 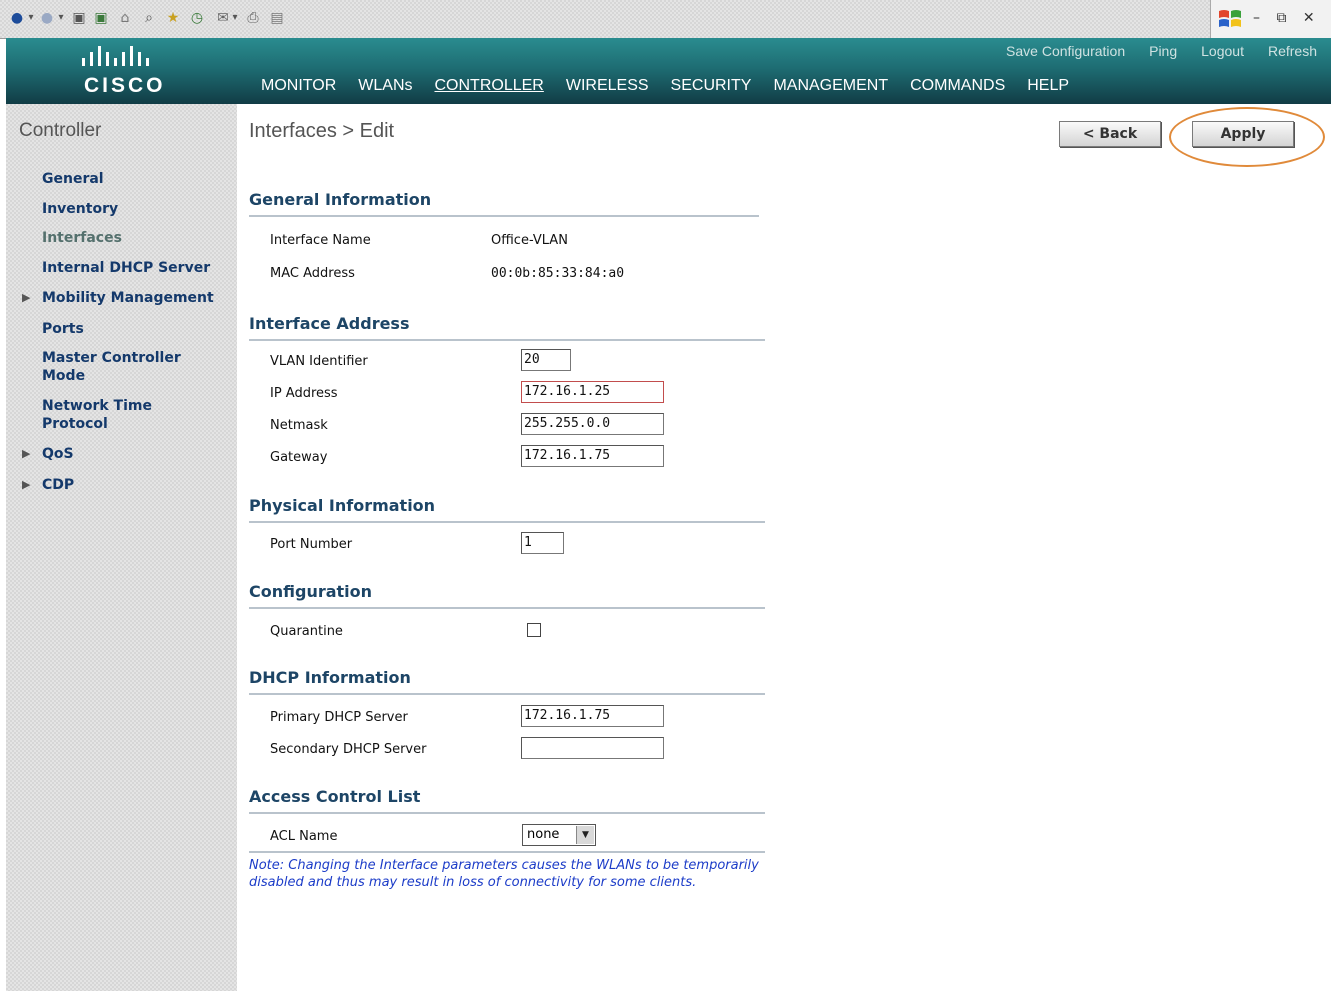 I want to click on favorites-icon: ★, so click(x=173, y=18).